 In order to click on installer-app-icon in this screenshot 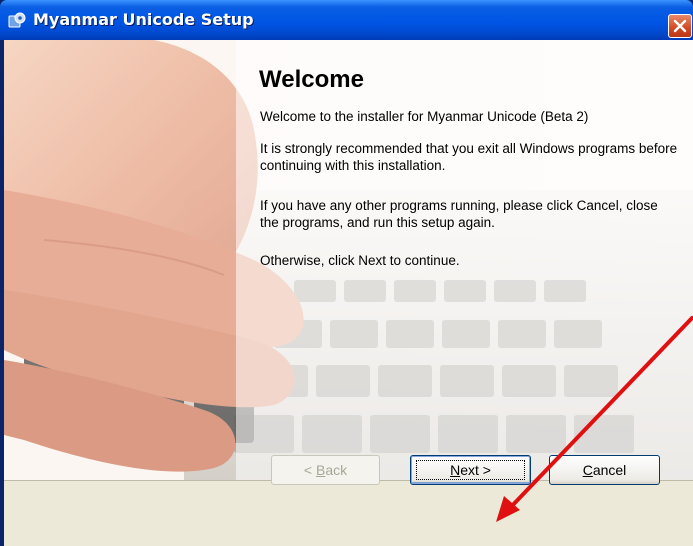, I will do `click(17, 20)`.